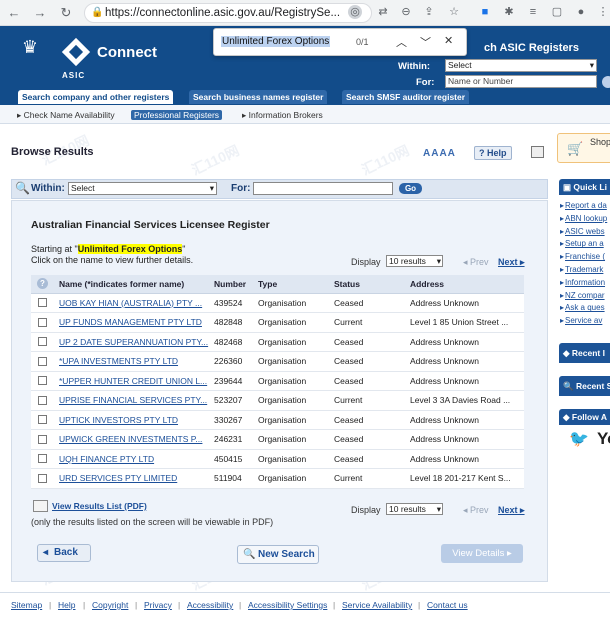 The width and height of the screenshot is (610, 618). Describe the element at coordinates (439, 153) in the screenshot. I see `text-size-control: AAAA` at that location.